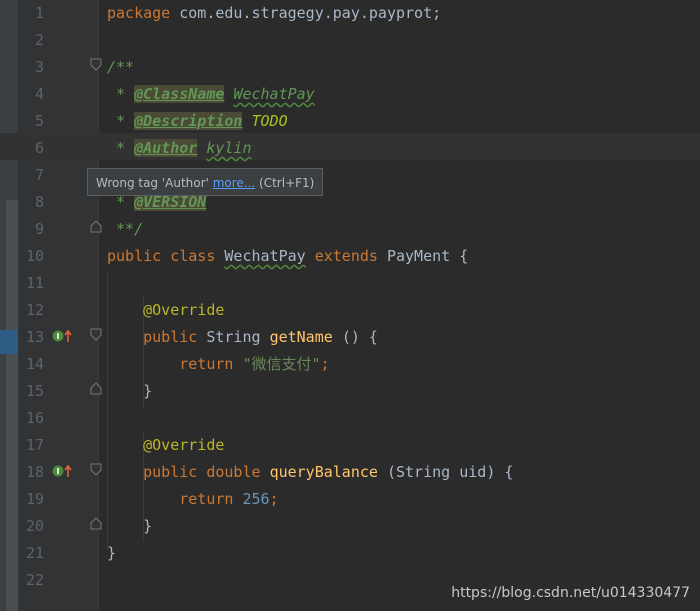 The width and height of the screenshot is (700, 611). What do you see at coordinates (39, 229) in the screenshot?
I see `line-number: 9` at bounding box center [39, 229].